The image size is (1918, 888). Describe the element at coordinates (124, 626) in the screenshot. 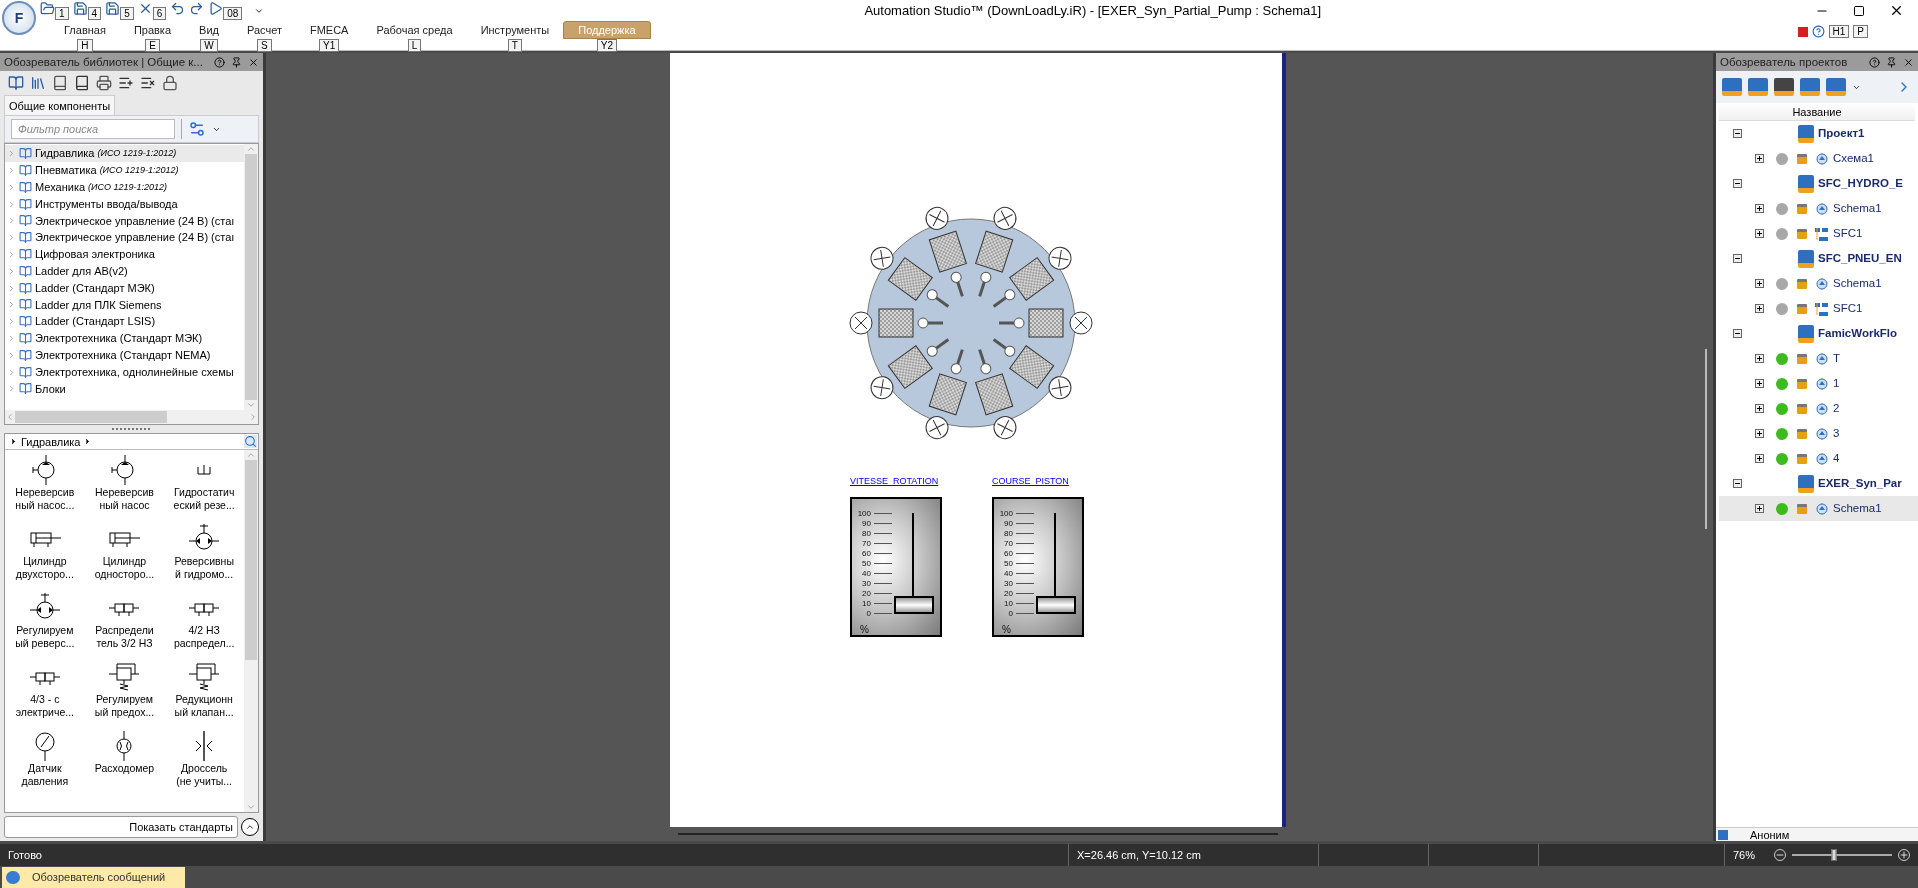

I see `component-tile: Распредели тель 3/2 НЗ` at that location.